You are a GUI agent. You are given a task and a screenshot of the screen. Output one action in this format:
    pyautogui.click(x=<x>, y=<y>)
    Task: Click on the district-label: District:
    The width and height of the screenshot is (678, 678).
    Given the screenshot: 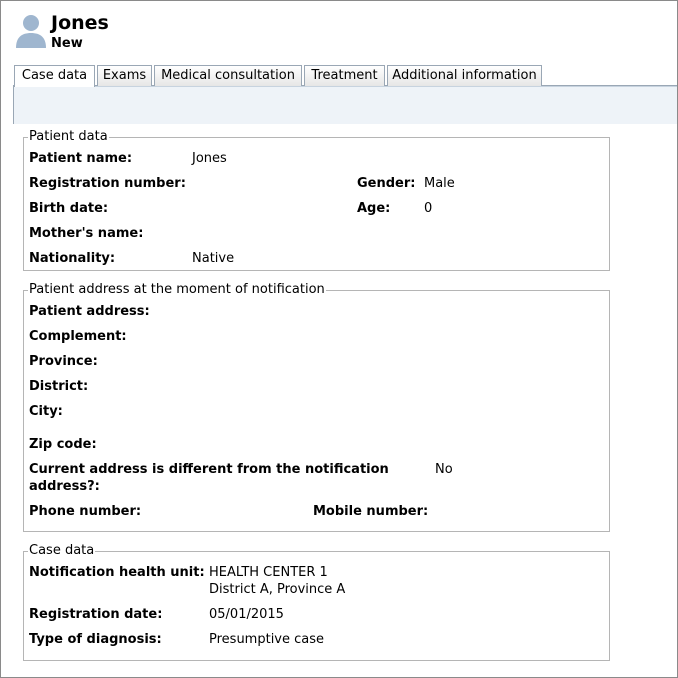 What is the action you would take?
    pyautogui.click(x=59, y=386)
    